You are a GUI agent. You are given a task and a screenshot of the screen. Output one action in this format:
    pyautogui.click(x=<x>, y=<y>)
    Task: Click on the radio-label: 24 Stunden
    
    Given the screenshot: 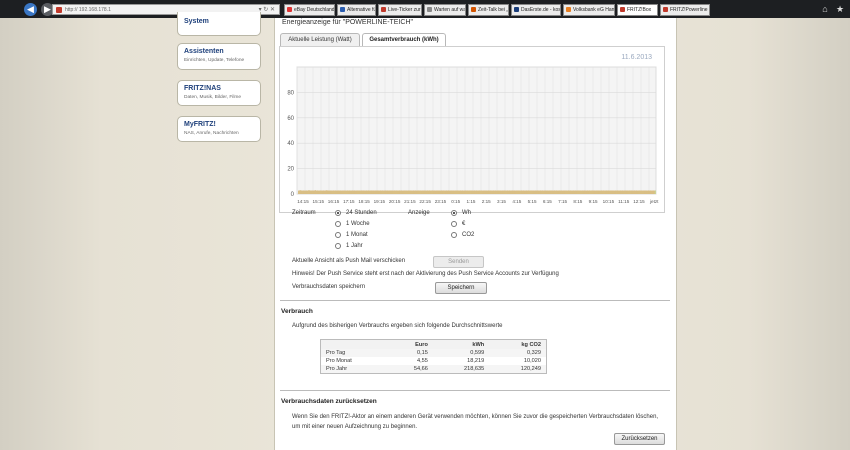 What is the action you would take?
    pyautogui.click(x=361, y=213)
    